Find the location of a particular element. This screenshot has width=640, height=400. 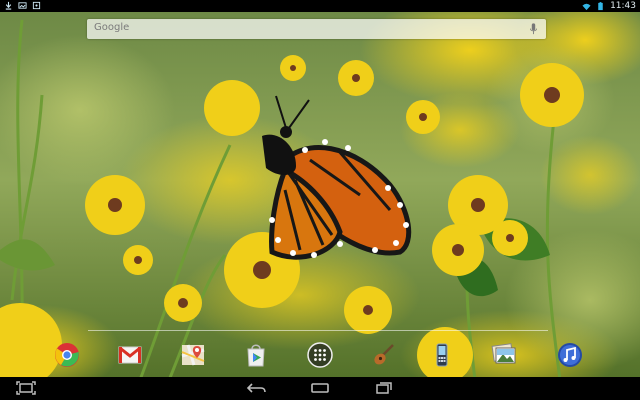

music-icon is located at coordinates (570, 355).